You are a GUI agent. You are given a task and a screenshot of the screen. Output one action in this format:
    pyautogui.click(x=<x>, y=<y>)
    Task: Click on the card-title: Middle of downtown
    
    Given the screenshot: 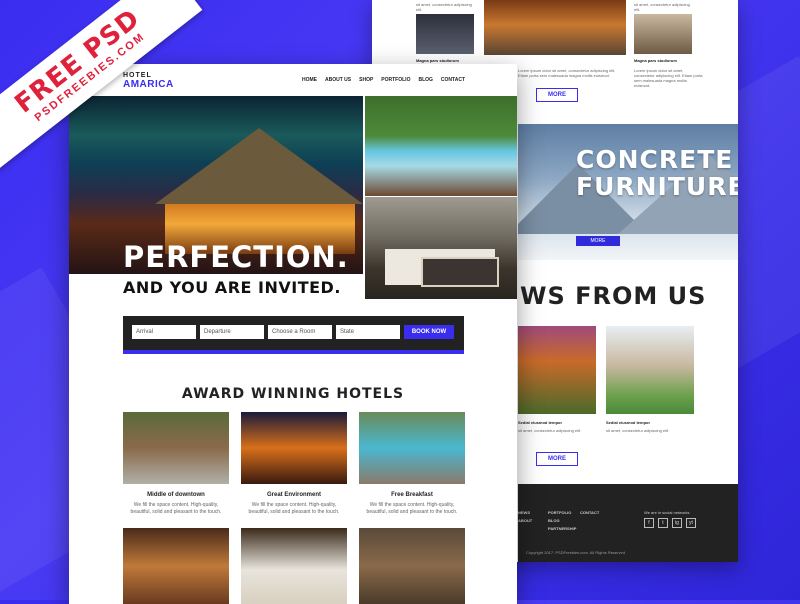 What is the action you would take?
    pyautogui.click(x=176, y=495)
    